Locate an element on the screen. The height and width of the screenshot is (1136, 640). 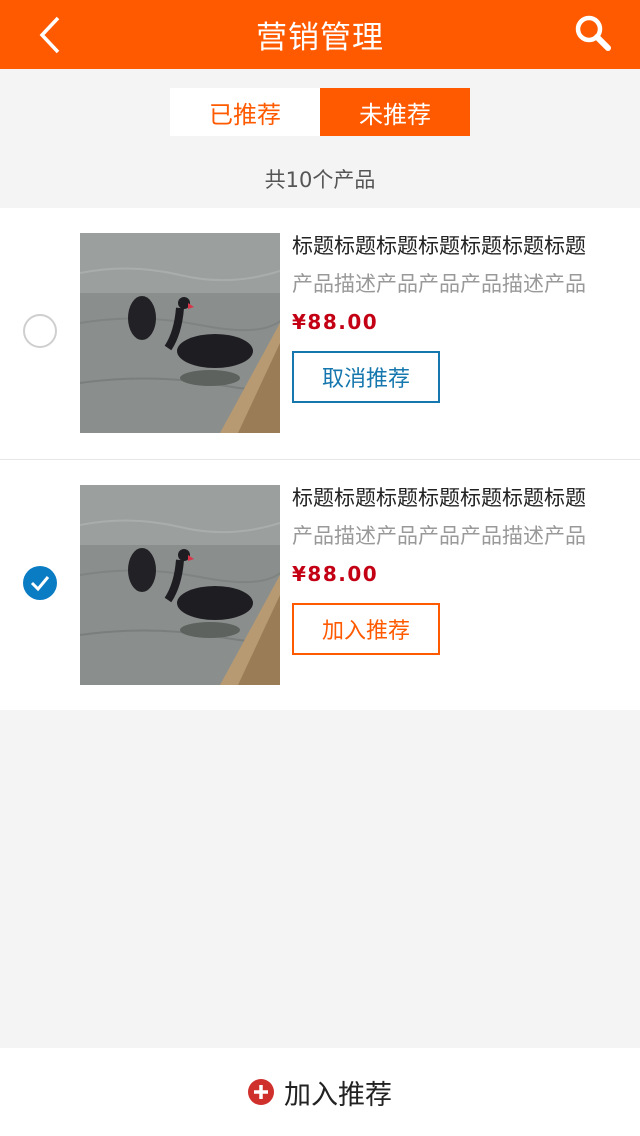
header-bar: 营销管理 is located at coordinates (320, 34).